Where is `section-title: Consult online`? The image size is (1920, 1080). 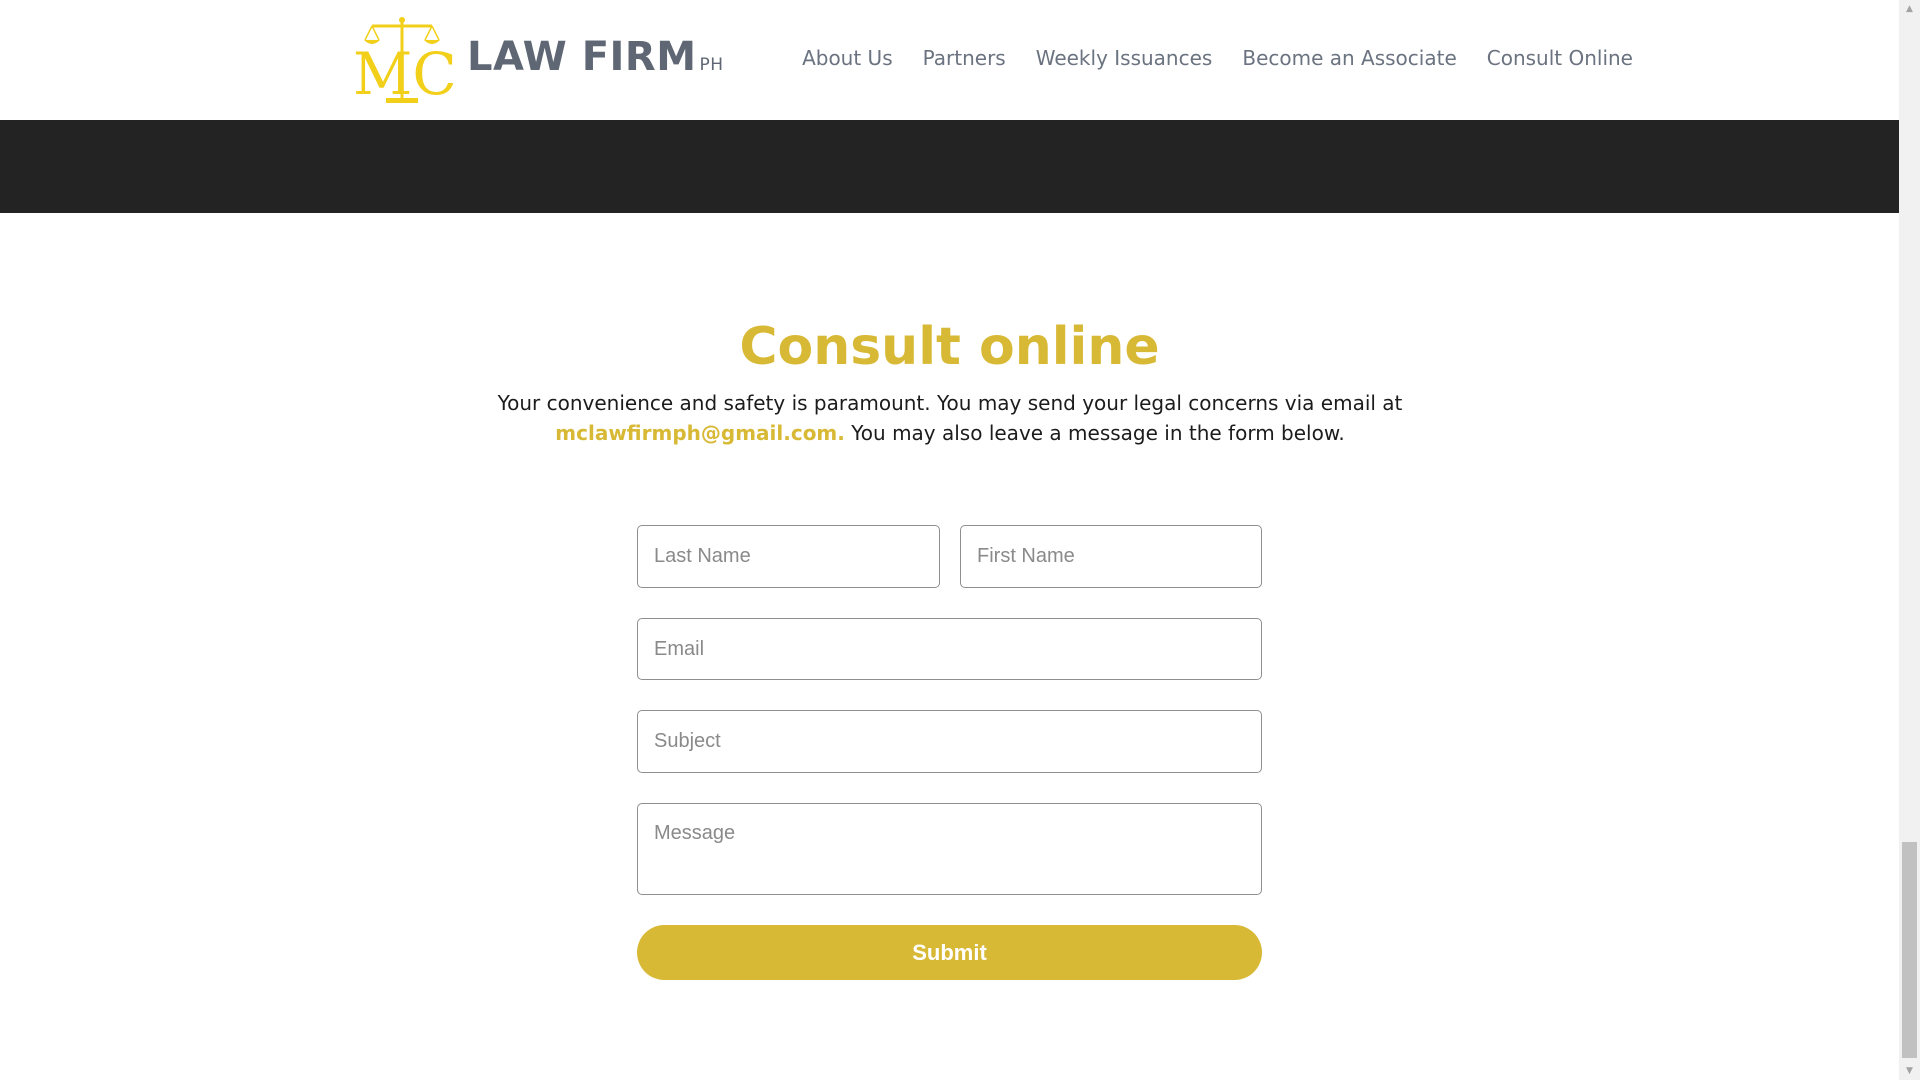 section-title: Consult online is located at coordinates (949, 347).